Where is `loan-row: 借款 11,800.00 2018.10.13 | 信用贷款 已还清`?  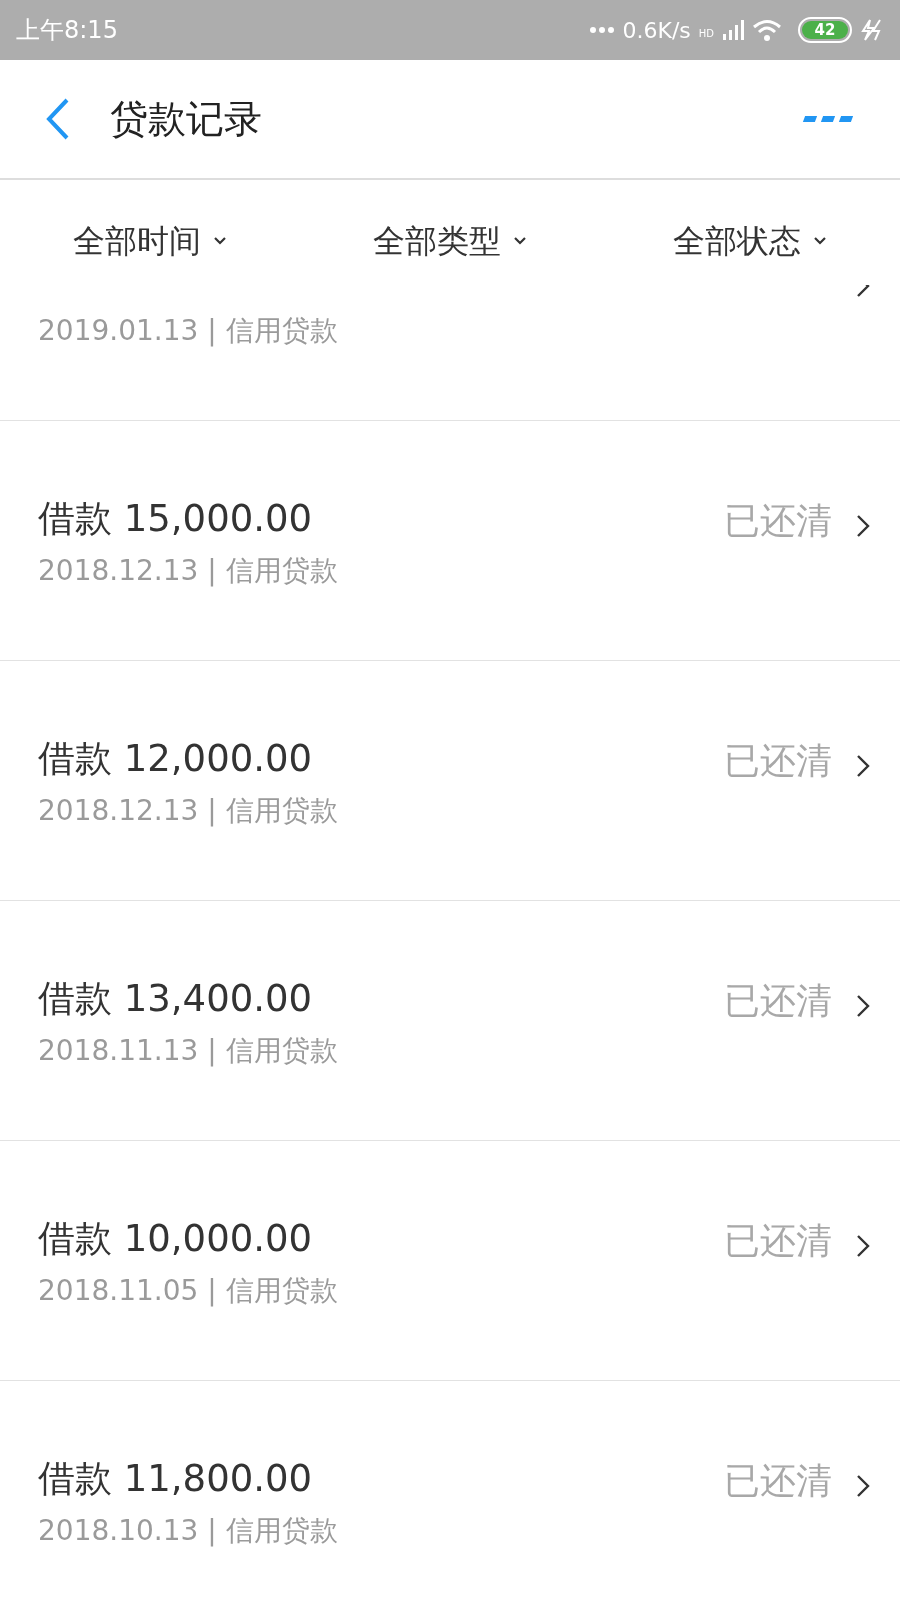 loan-row: 借款 11,800.00 2018.10.13 | 信用贷款 已还清 is located at coordinates (450, 1490).